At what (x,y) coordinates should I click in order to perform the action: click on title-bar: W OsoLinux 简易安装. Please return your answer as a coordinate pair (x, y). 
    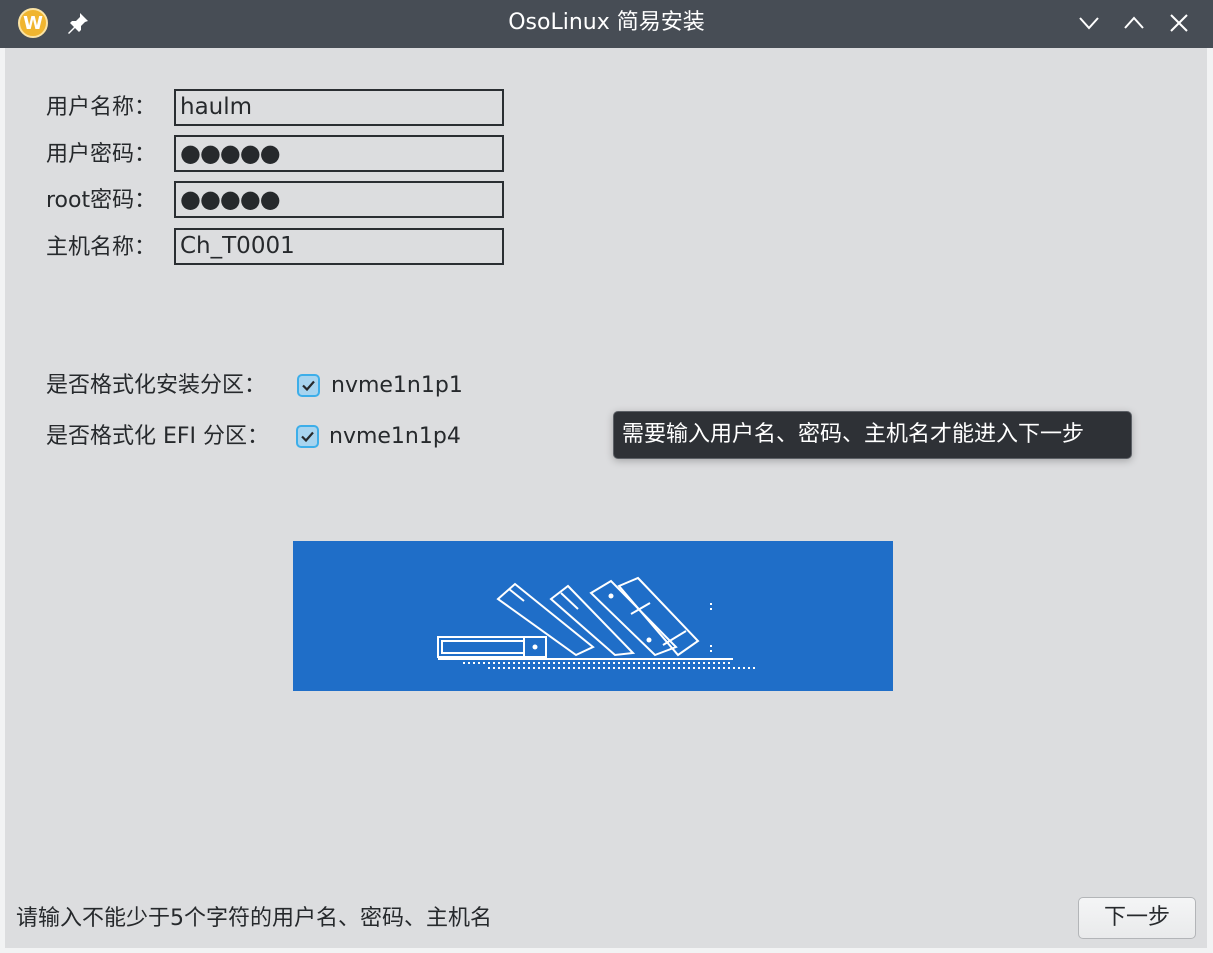
    Looking at the image, I should click on (606, 24).